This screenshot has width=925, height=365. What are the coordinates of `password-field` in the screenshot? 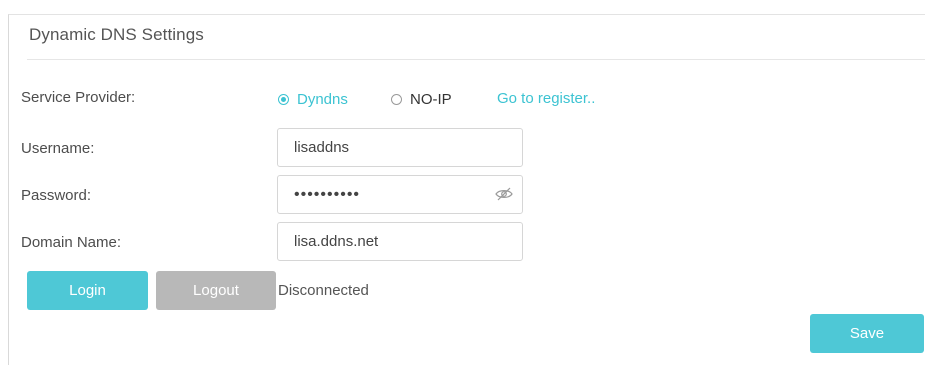 It's located at (400, 194).